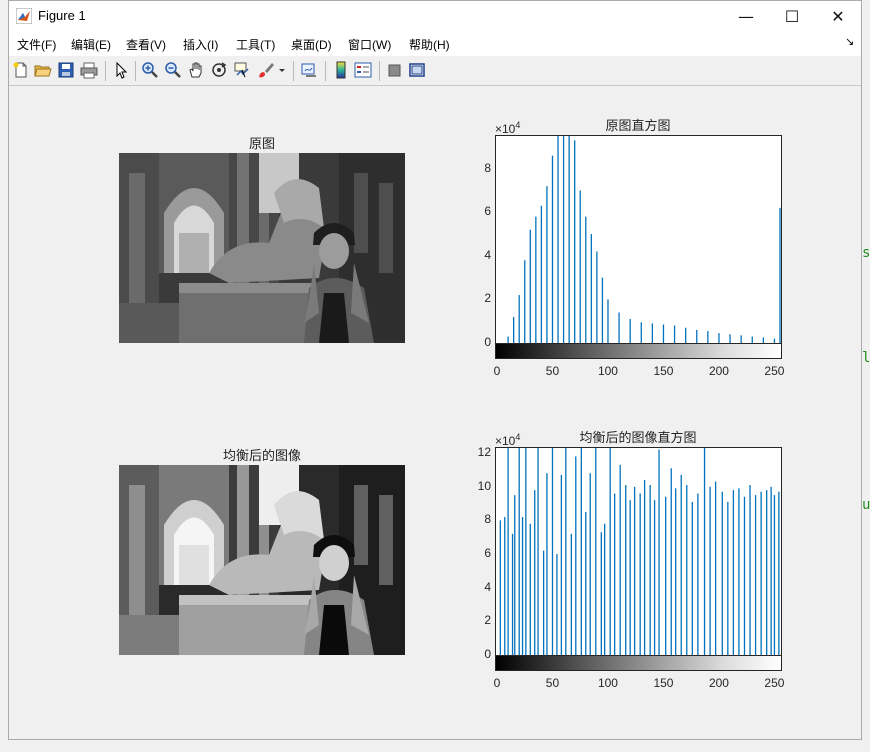  Describe the element at coordinates (266, 70) in the screenshot. I see `brush-icon` at that location.